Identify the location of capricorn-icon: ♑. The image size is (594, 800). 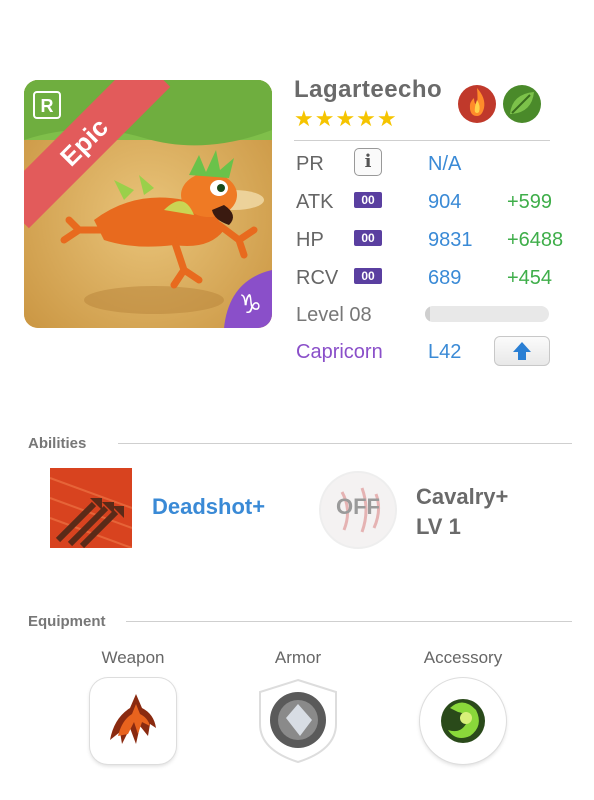
(250, 305).